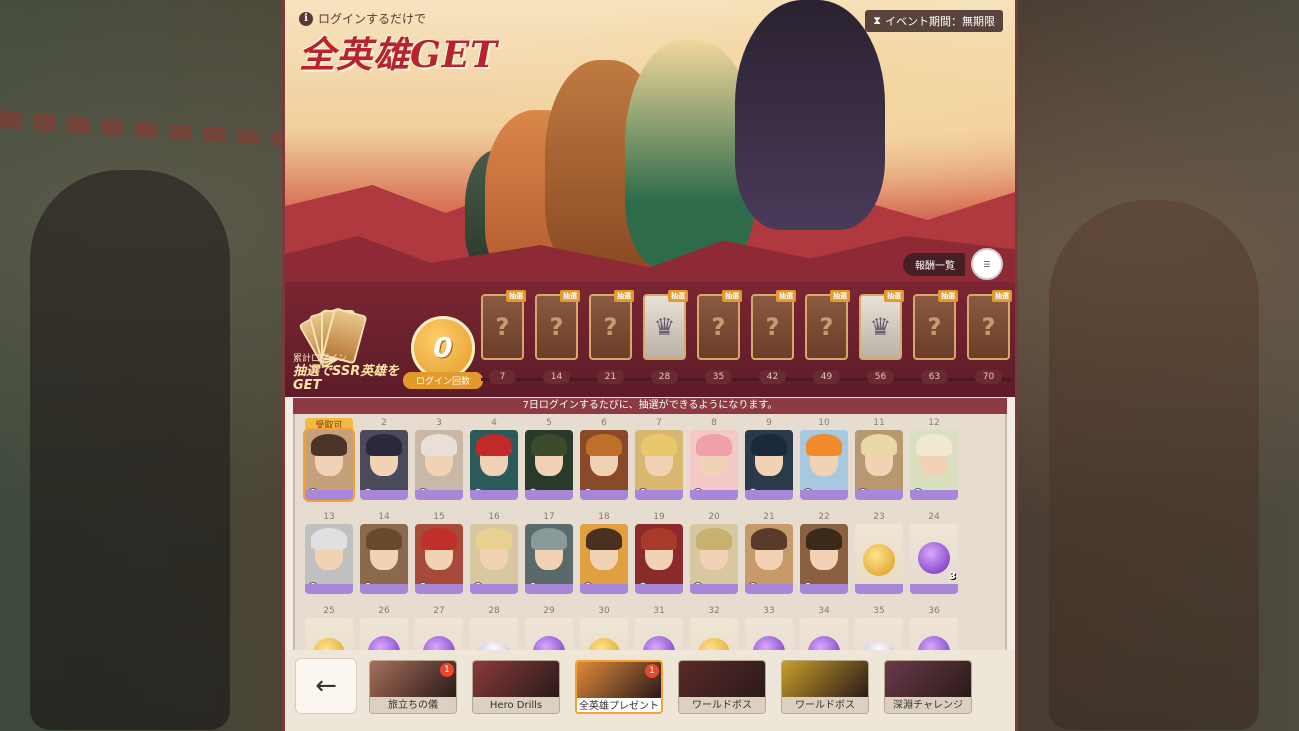 Image resolution: width=1299 pixels, height=731 pixels. Describe the element at coordinates (619, 687) in the screenshot. I see `event-tab: 全英雄プレゼント 1` at that location.